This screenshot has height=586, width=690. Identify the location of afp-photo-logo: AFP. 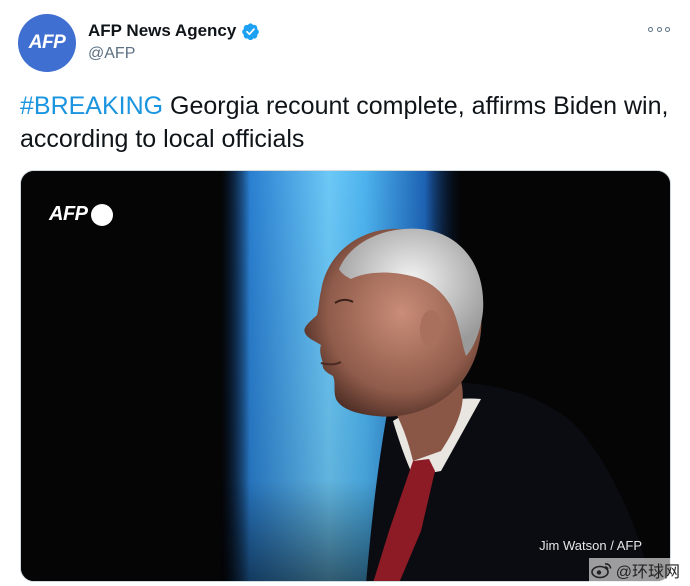
(81, 214).